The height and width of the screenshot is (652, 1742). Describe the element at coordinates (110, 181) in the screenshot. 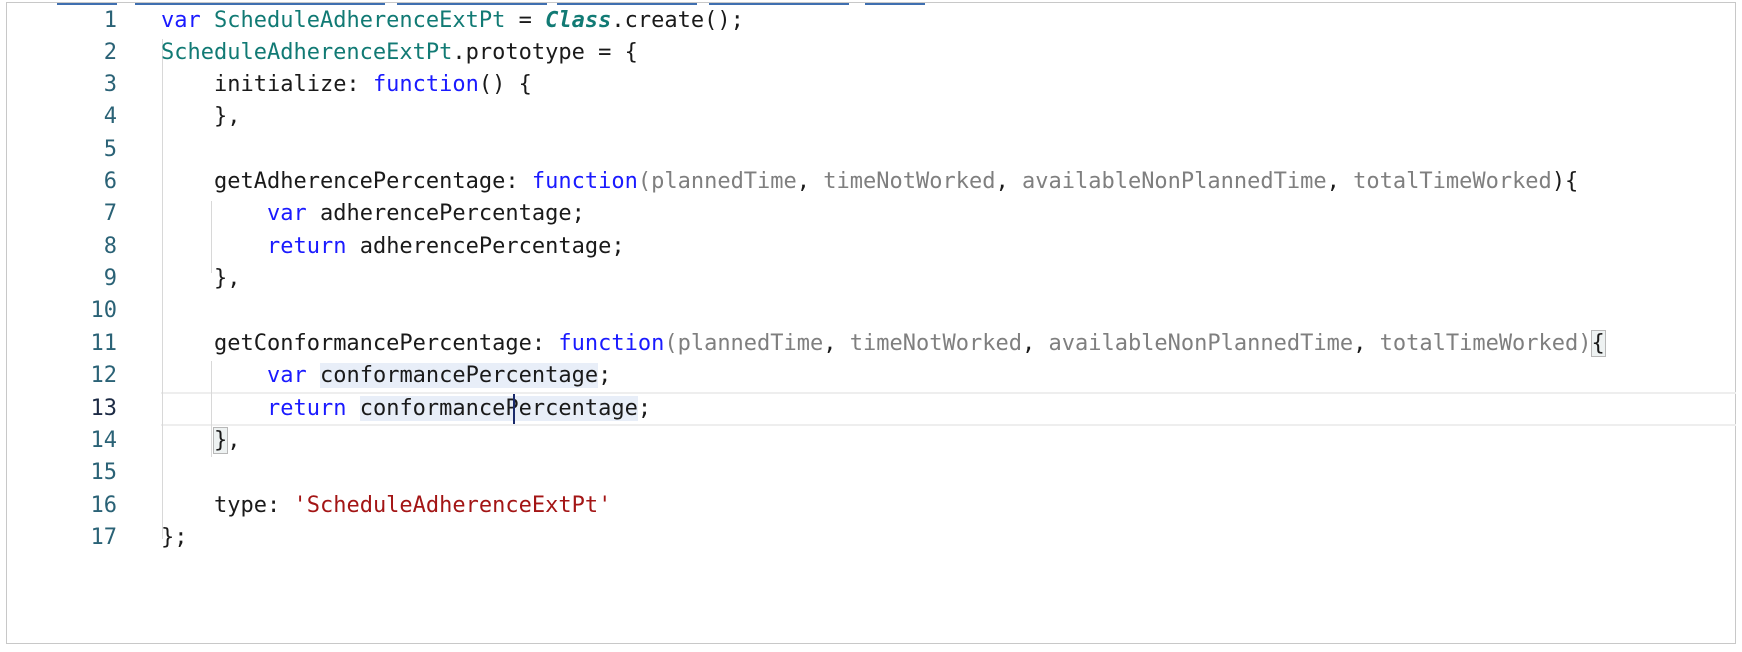

I see `line-number: 6` at that location.